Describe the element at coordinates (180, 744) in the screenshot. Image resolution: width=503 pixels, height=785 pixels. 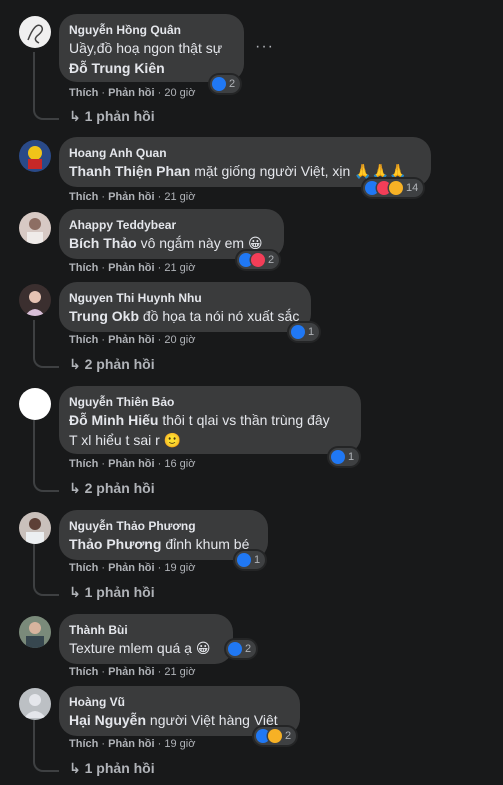
I see `comment-time: 19 giờ` at that location.